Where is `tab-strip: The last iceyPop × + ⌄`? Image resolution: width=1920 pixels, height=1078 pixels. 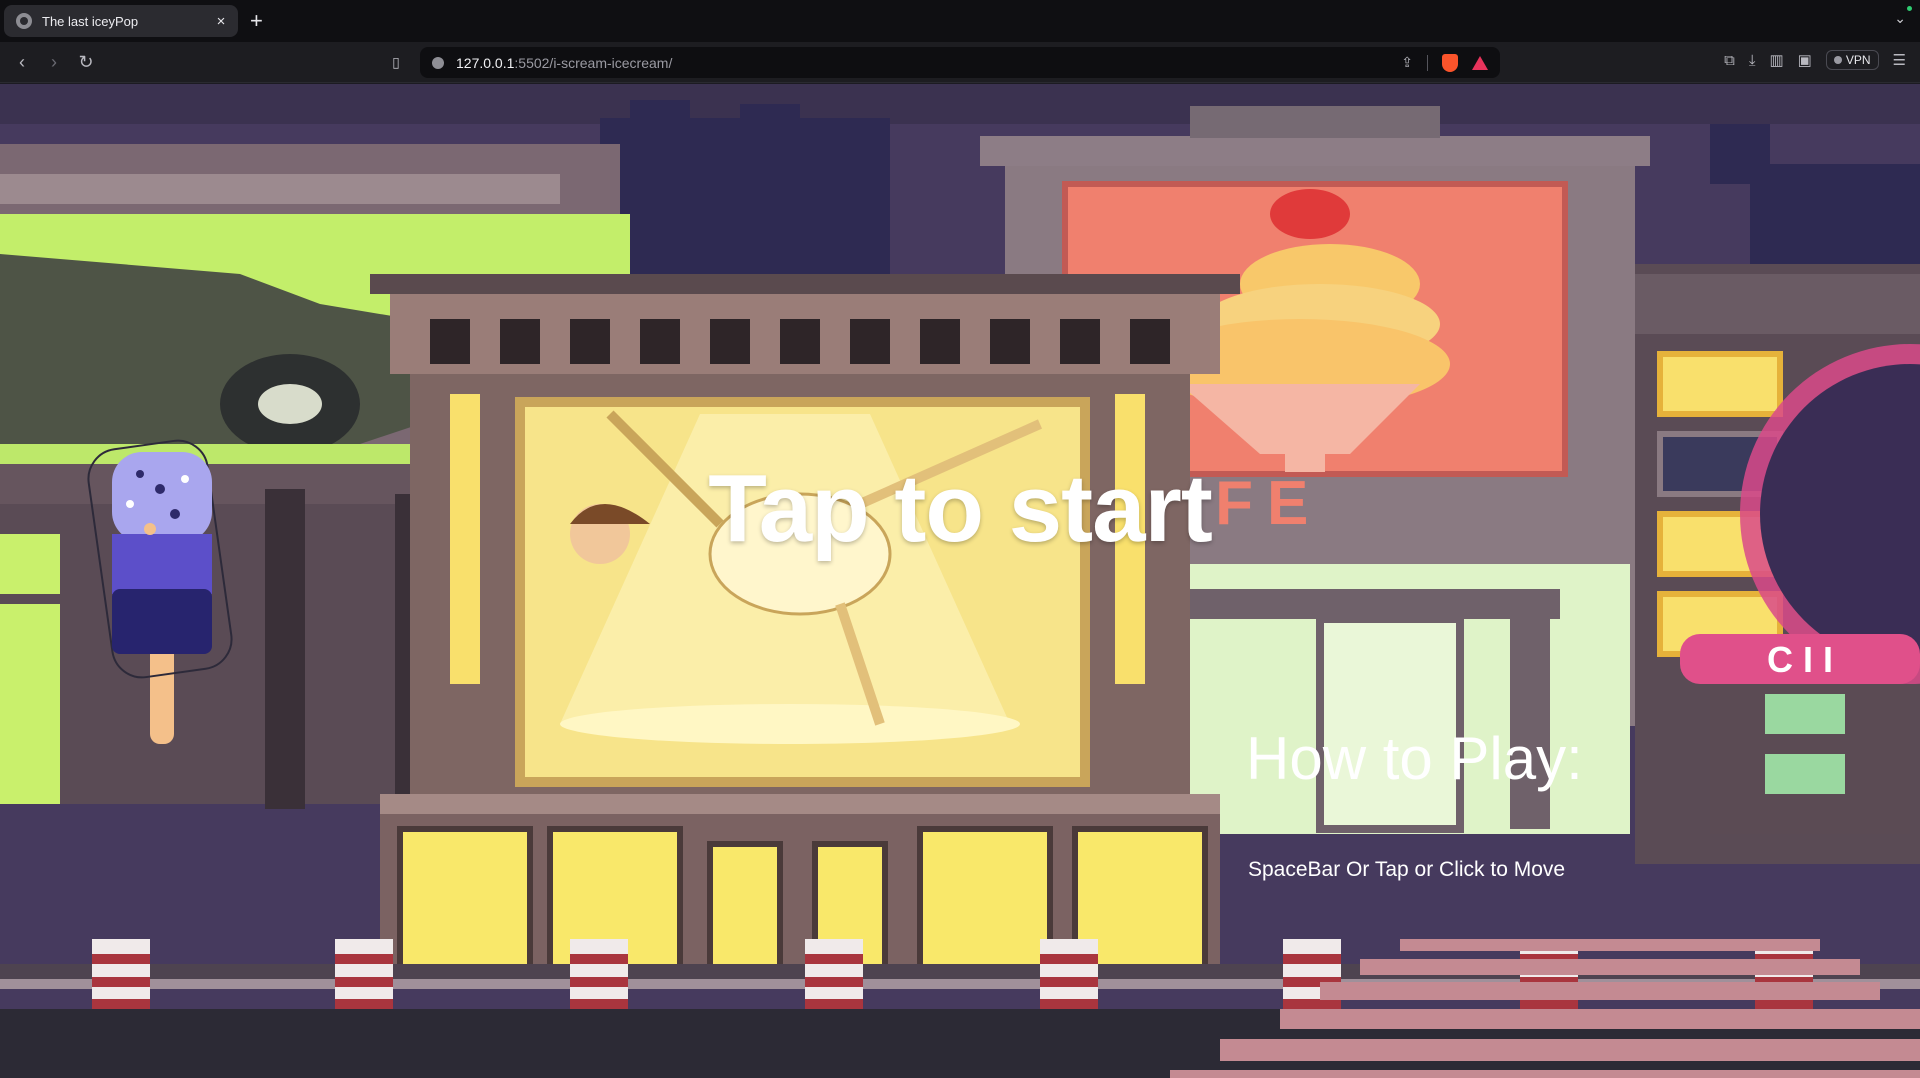 tab-strip: The last iceyPop × + ⌄ is located at coordinates (960, 21).